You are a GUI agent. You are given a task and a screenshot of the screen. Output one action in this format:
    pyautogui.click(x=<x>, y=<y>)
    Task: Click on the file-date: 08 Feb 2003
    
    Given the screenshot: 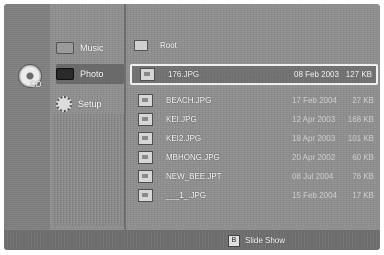 What is the action you would take?
    pyautogui.click(x=316, y=74)
    